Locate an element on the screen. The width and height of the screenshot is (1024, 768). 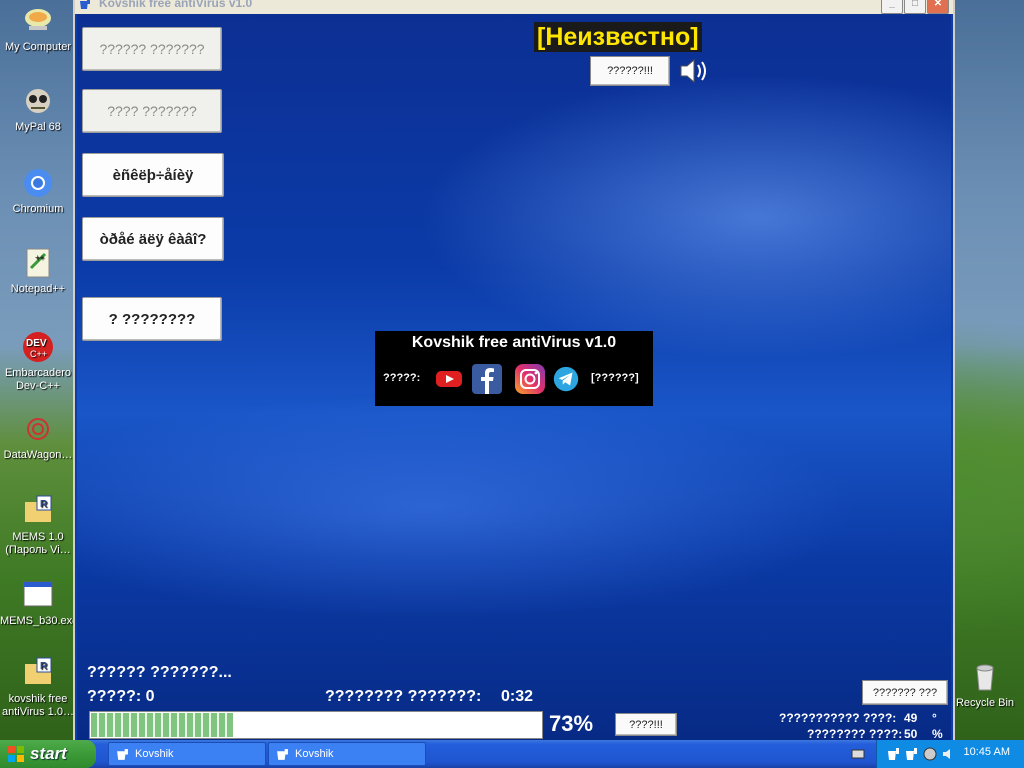
taskbar-task-kovshik-1: Kovshik is located at coordinates (187, 754).